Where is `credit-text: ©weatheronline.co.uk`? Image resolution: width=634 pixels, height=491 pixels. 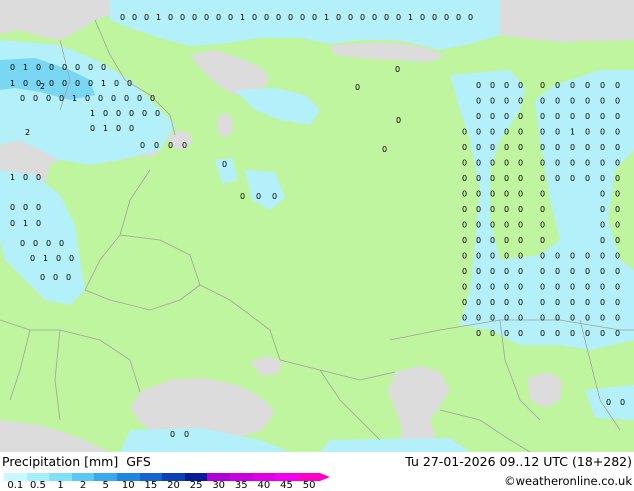 credit-text: ©weatheronline.co.uk is located at coordinates (568, 481).